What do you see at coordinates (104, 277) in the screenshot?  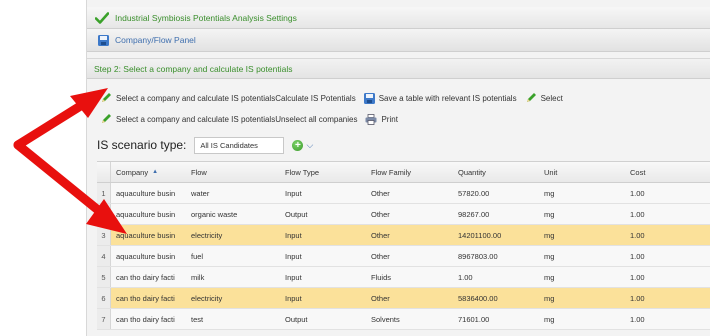 I see `row-number: 5` at bounding box center [104, 277].